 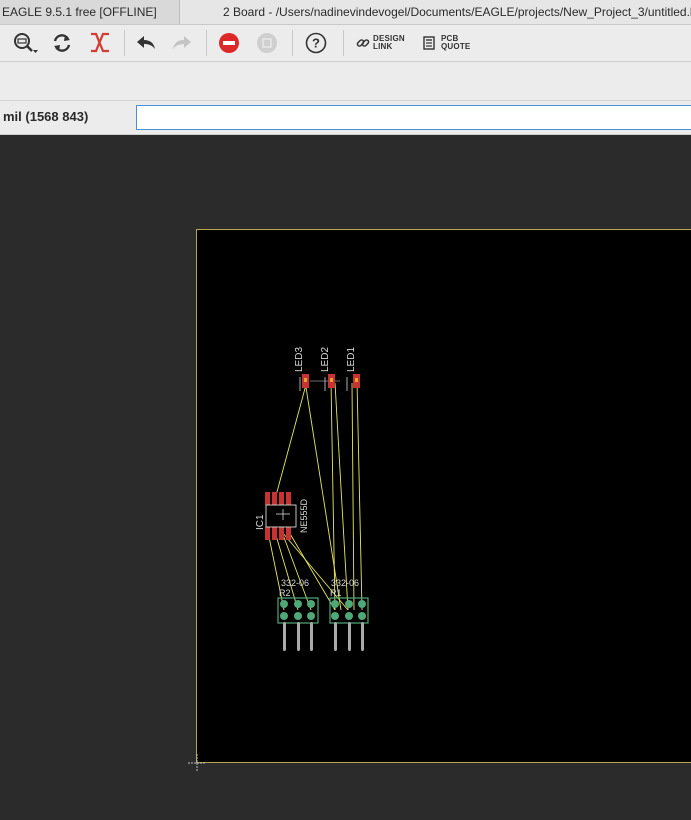 I want to click on stop-button, so click(x=229, y=43).